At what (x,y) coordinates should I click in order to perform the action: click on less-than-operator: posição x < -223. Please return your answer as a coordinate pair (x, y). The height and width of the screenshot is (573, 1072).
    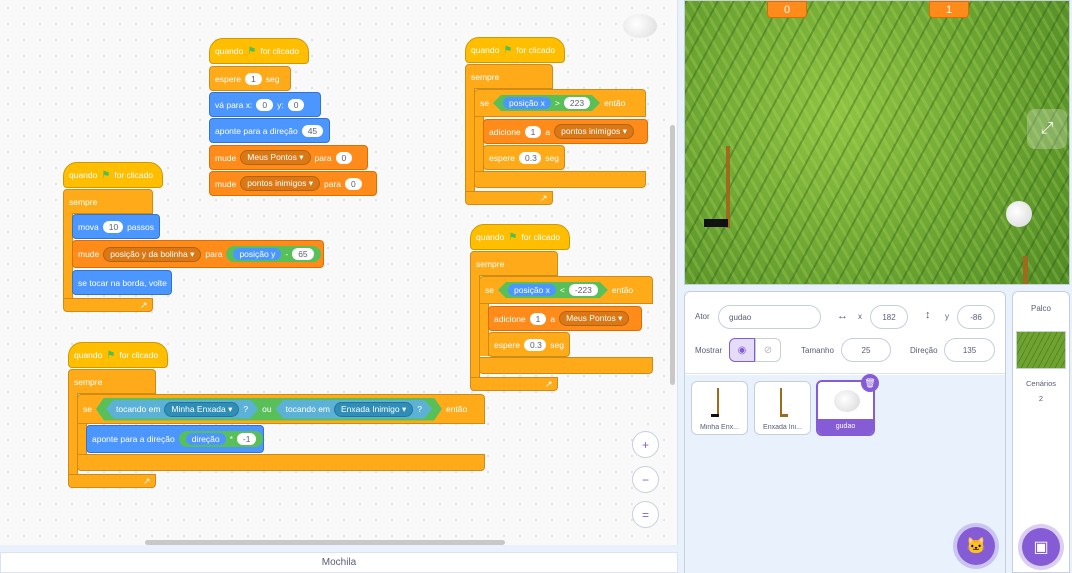
    Looking at the image, I should click on (553, 290).